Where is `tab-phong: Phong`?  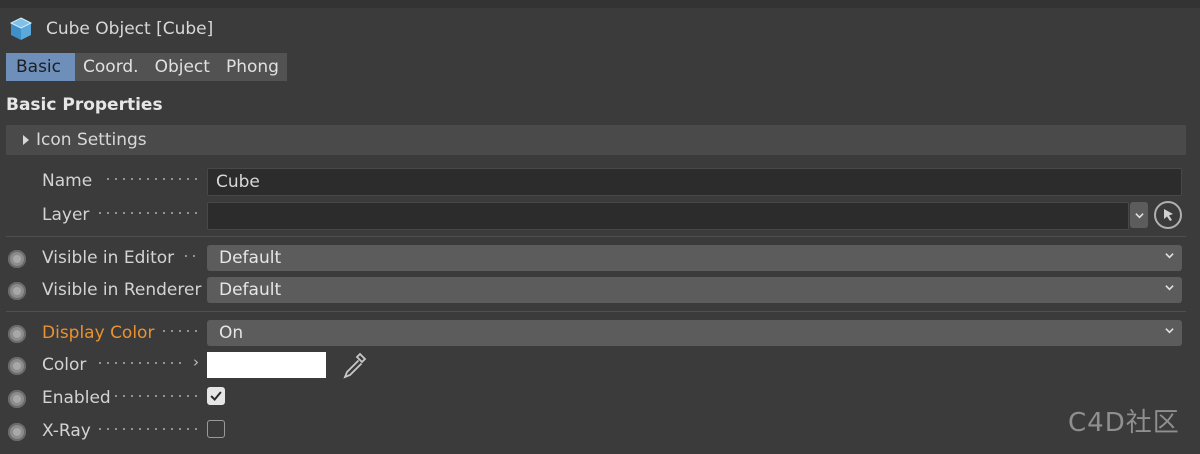
tab-phong: Phong is located at coordinates (252, 67).